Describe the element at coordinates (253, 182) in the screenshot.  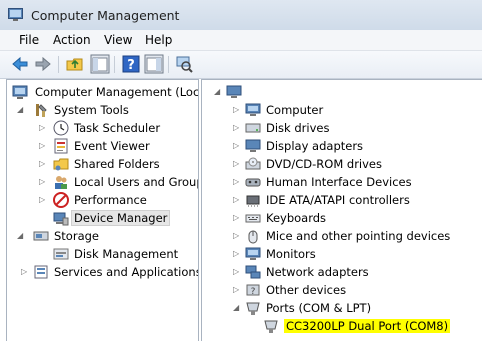
I see `hid-icon` at that location.